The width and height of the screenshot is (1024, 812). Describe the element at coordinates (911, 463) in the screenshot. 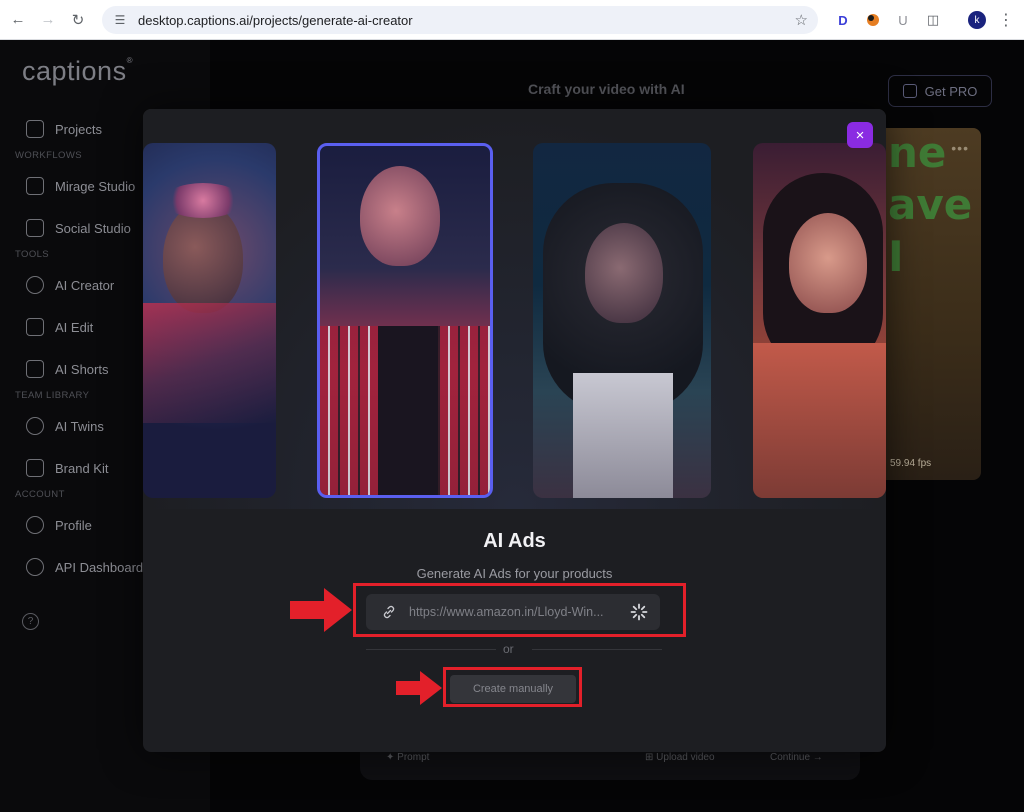

I see `fps-label: 59.94 fps` at that location.